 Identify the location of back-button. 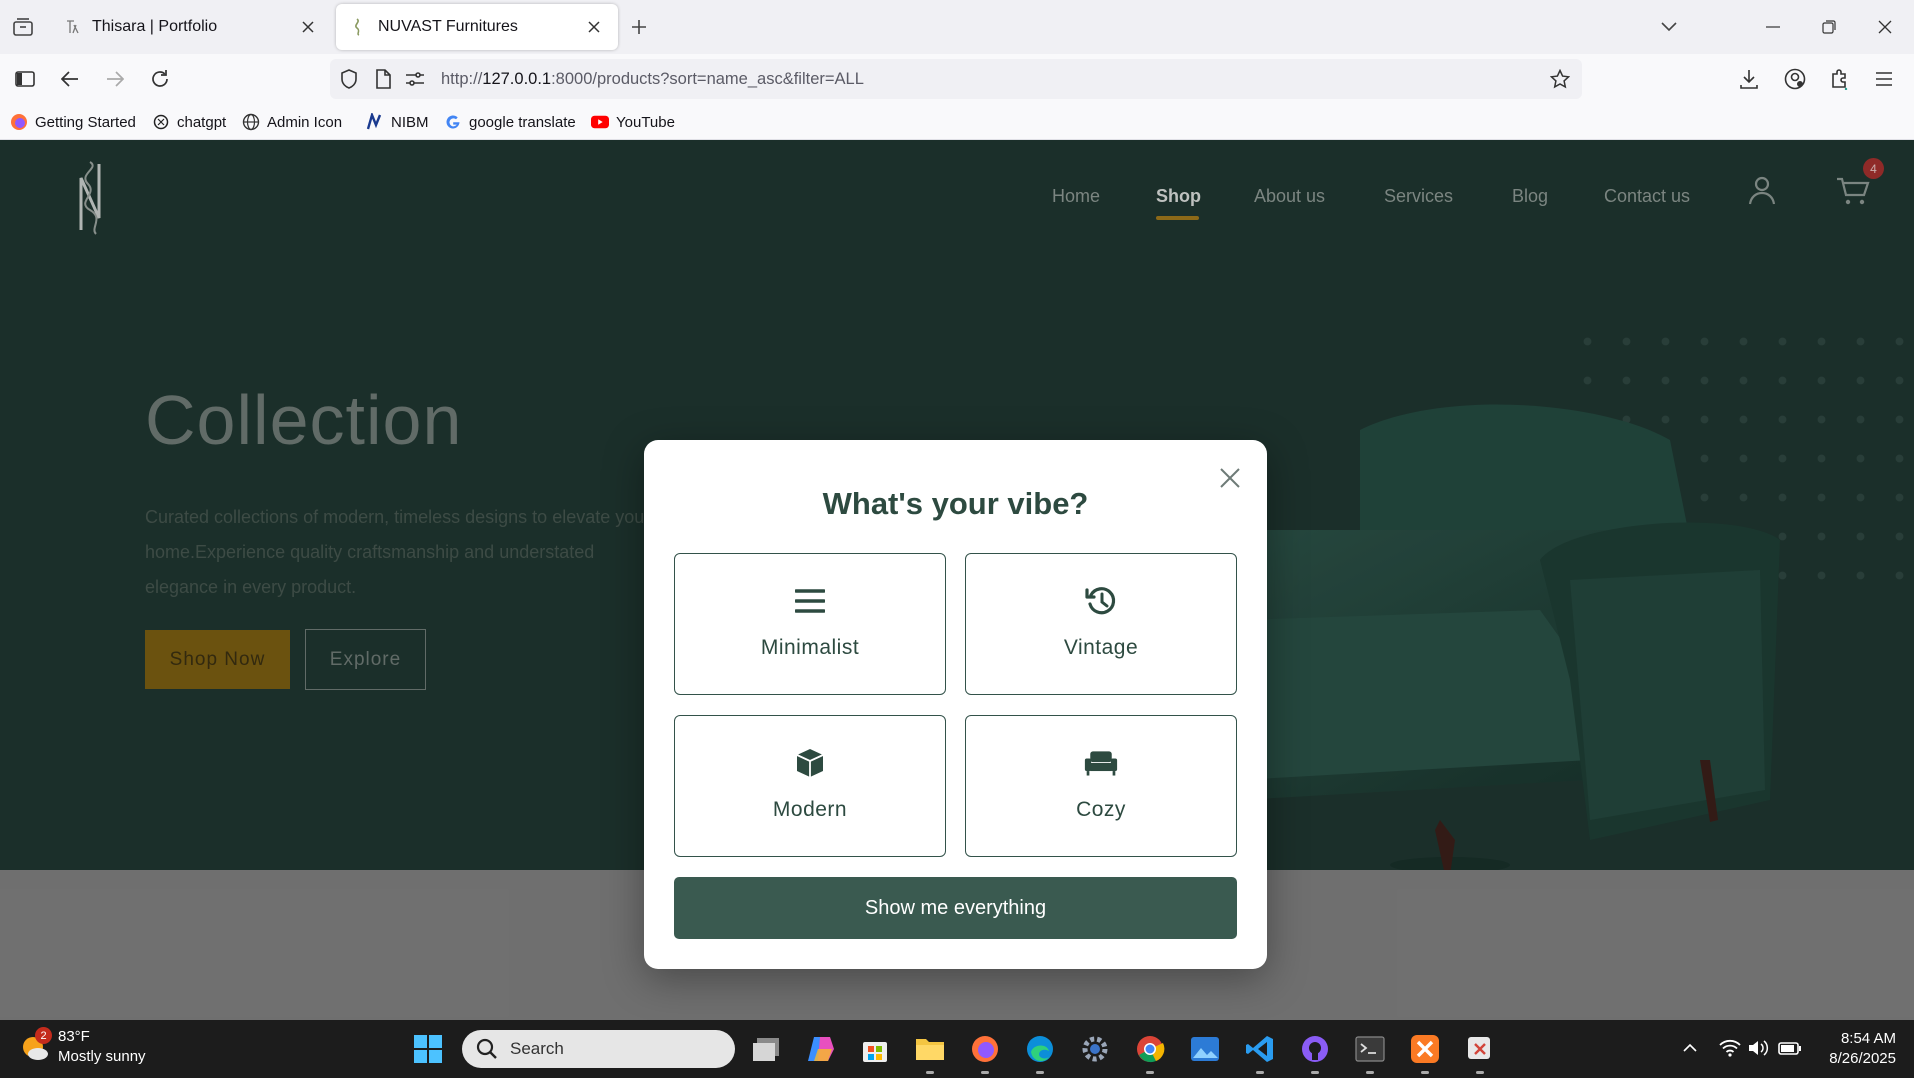
(70, 79).